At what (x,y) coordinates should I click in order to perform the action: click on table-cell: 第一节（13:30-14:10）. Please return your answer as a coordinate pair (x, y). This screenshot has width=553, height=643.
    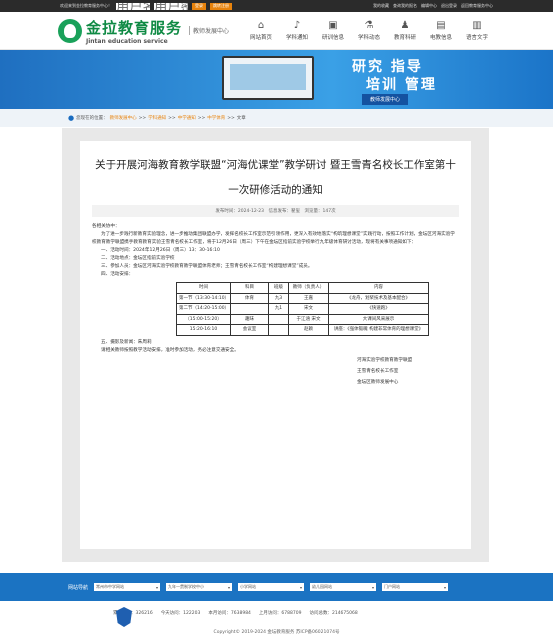
    Looking at the image, I should click on (203, 298).